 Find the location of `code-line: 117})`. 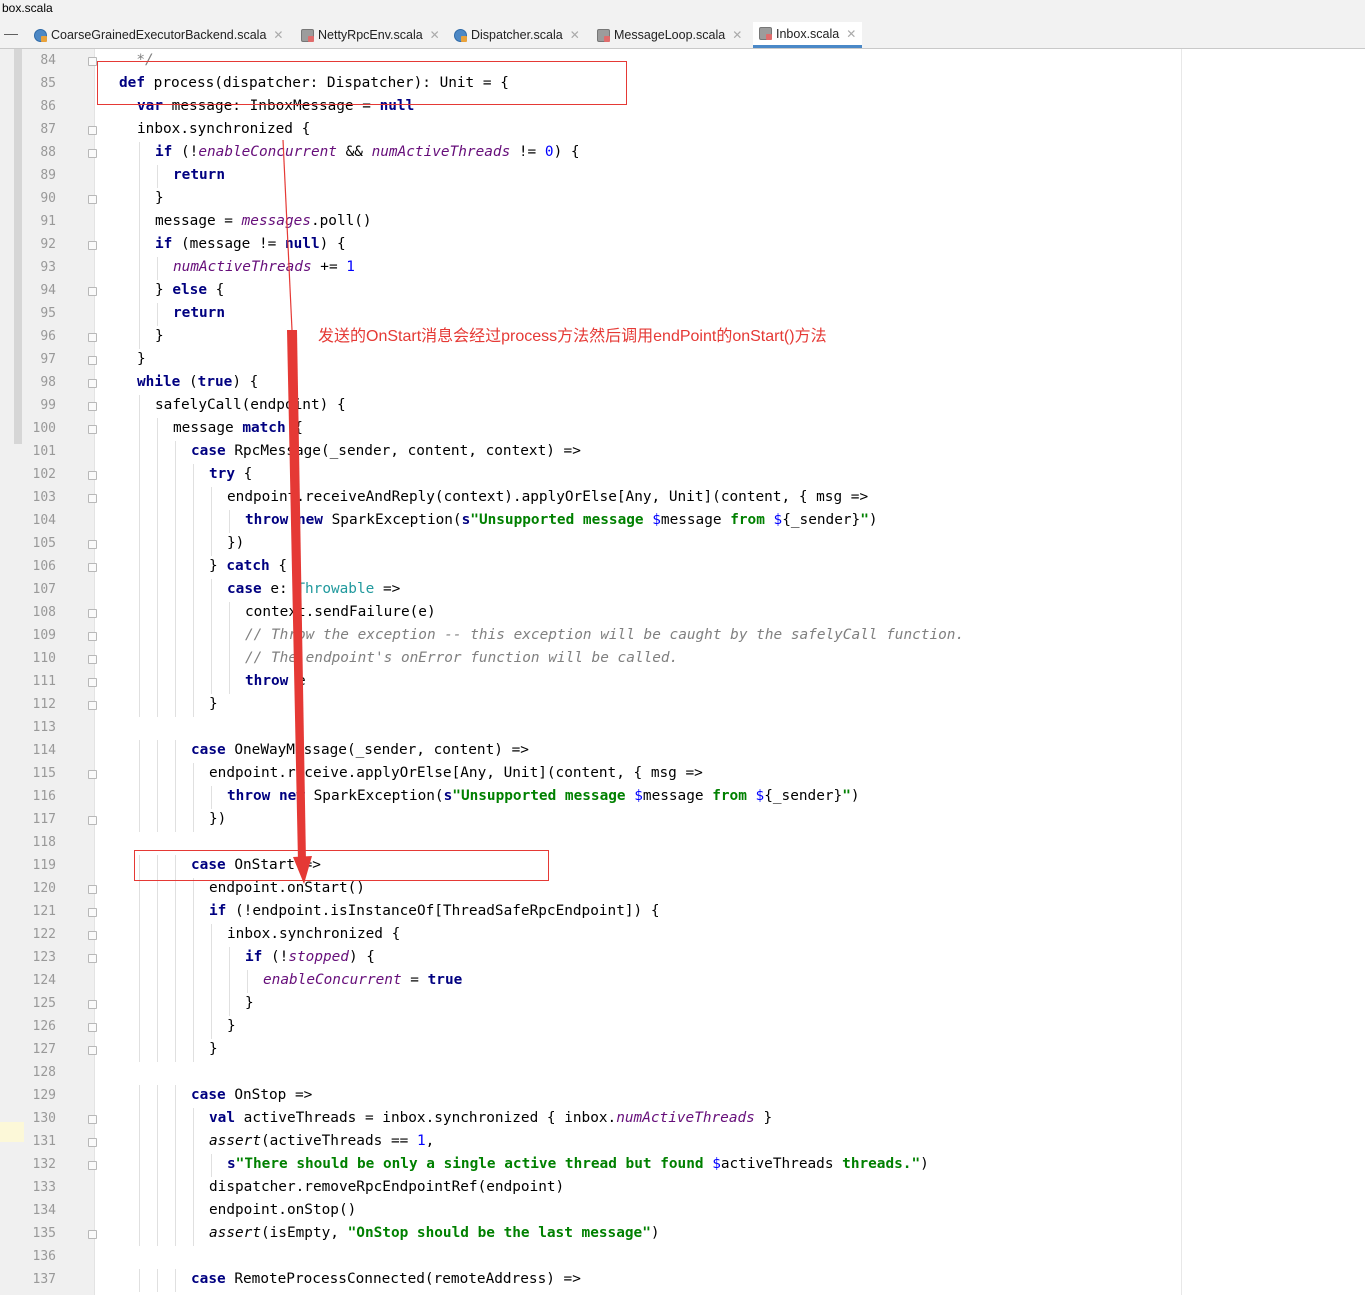

code-line: 117}) is located at coordinates (682, 820).